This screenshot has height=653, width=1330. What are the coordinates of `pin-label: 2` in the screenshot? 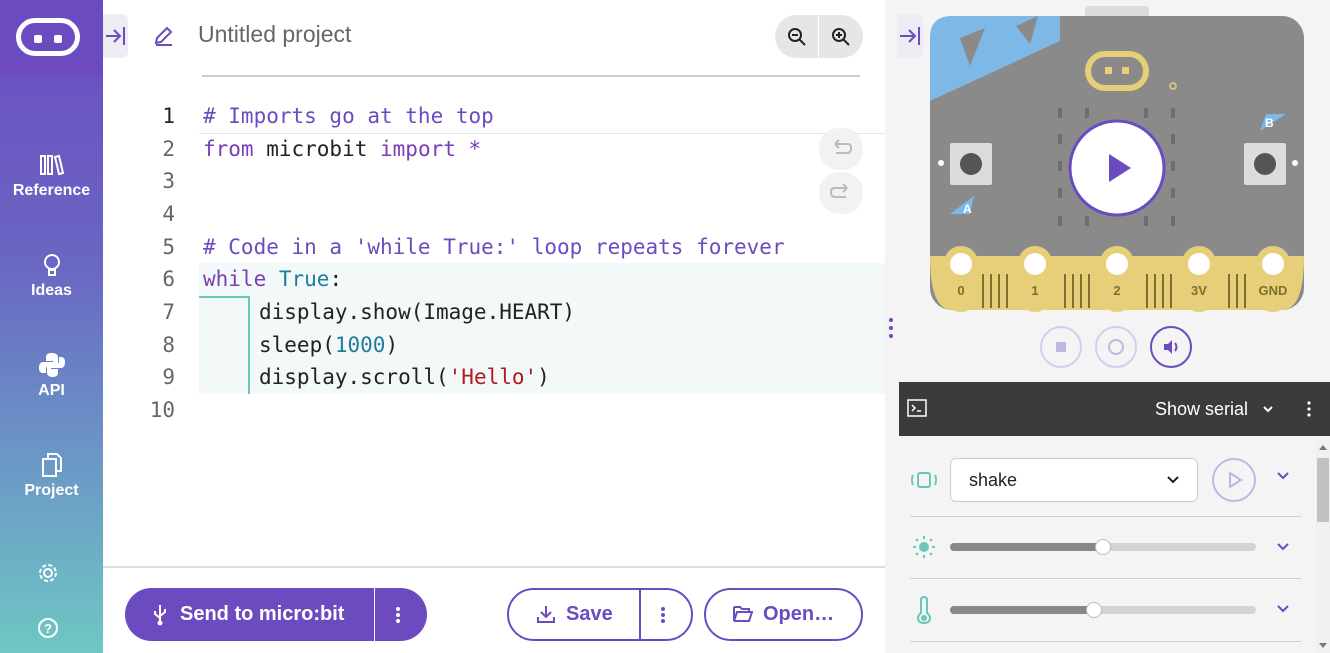 It's located at (1116, 290).